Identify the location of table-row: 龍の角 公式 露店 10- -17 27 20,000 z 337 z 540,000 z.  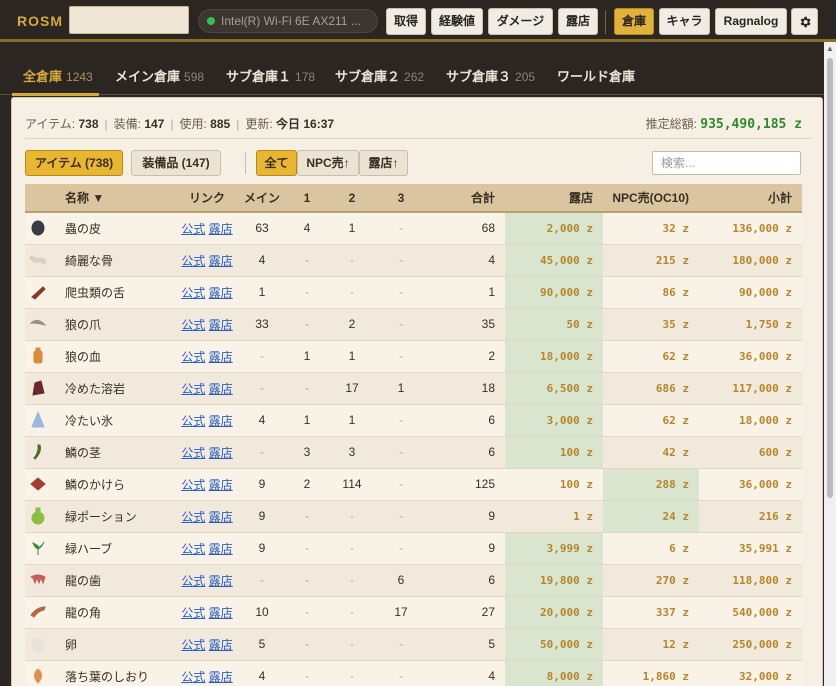
(413, 612).